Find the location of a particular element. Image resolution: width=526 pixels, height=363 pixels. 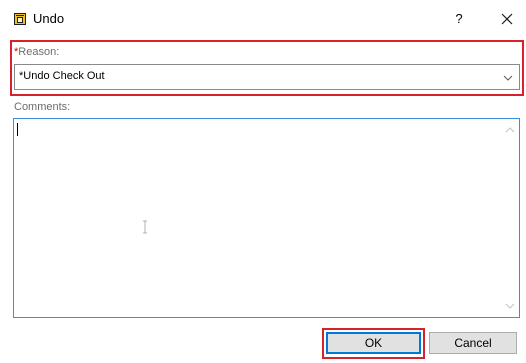

reason-label: *Reason: is located at coordinates (36, 52).